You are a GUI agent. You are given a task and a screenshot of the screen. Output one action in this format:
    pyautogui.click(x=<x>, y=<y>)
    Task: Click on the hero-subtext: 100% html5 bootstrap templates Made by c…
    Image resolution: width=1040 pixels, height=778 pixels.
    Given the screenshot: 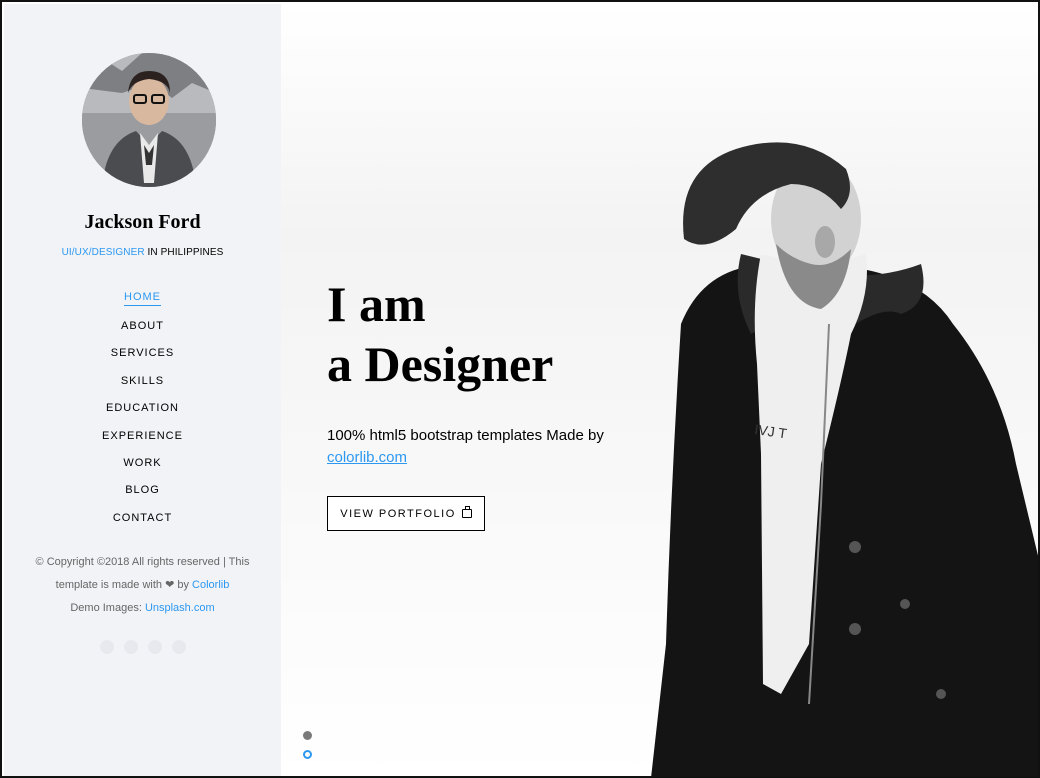 What is the action you would take?
    pyautogui.click(x=477, y=447)
    